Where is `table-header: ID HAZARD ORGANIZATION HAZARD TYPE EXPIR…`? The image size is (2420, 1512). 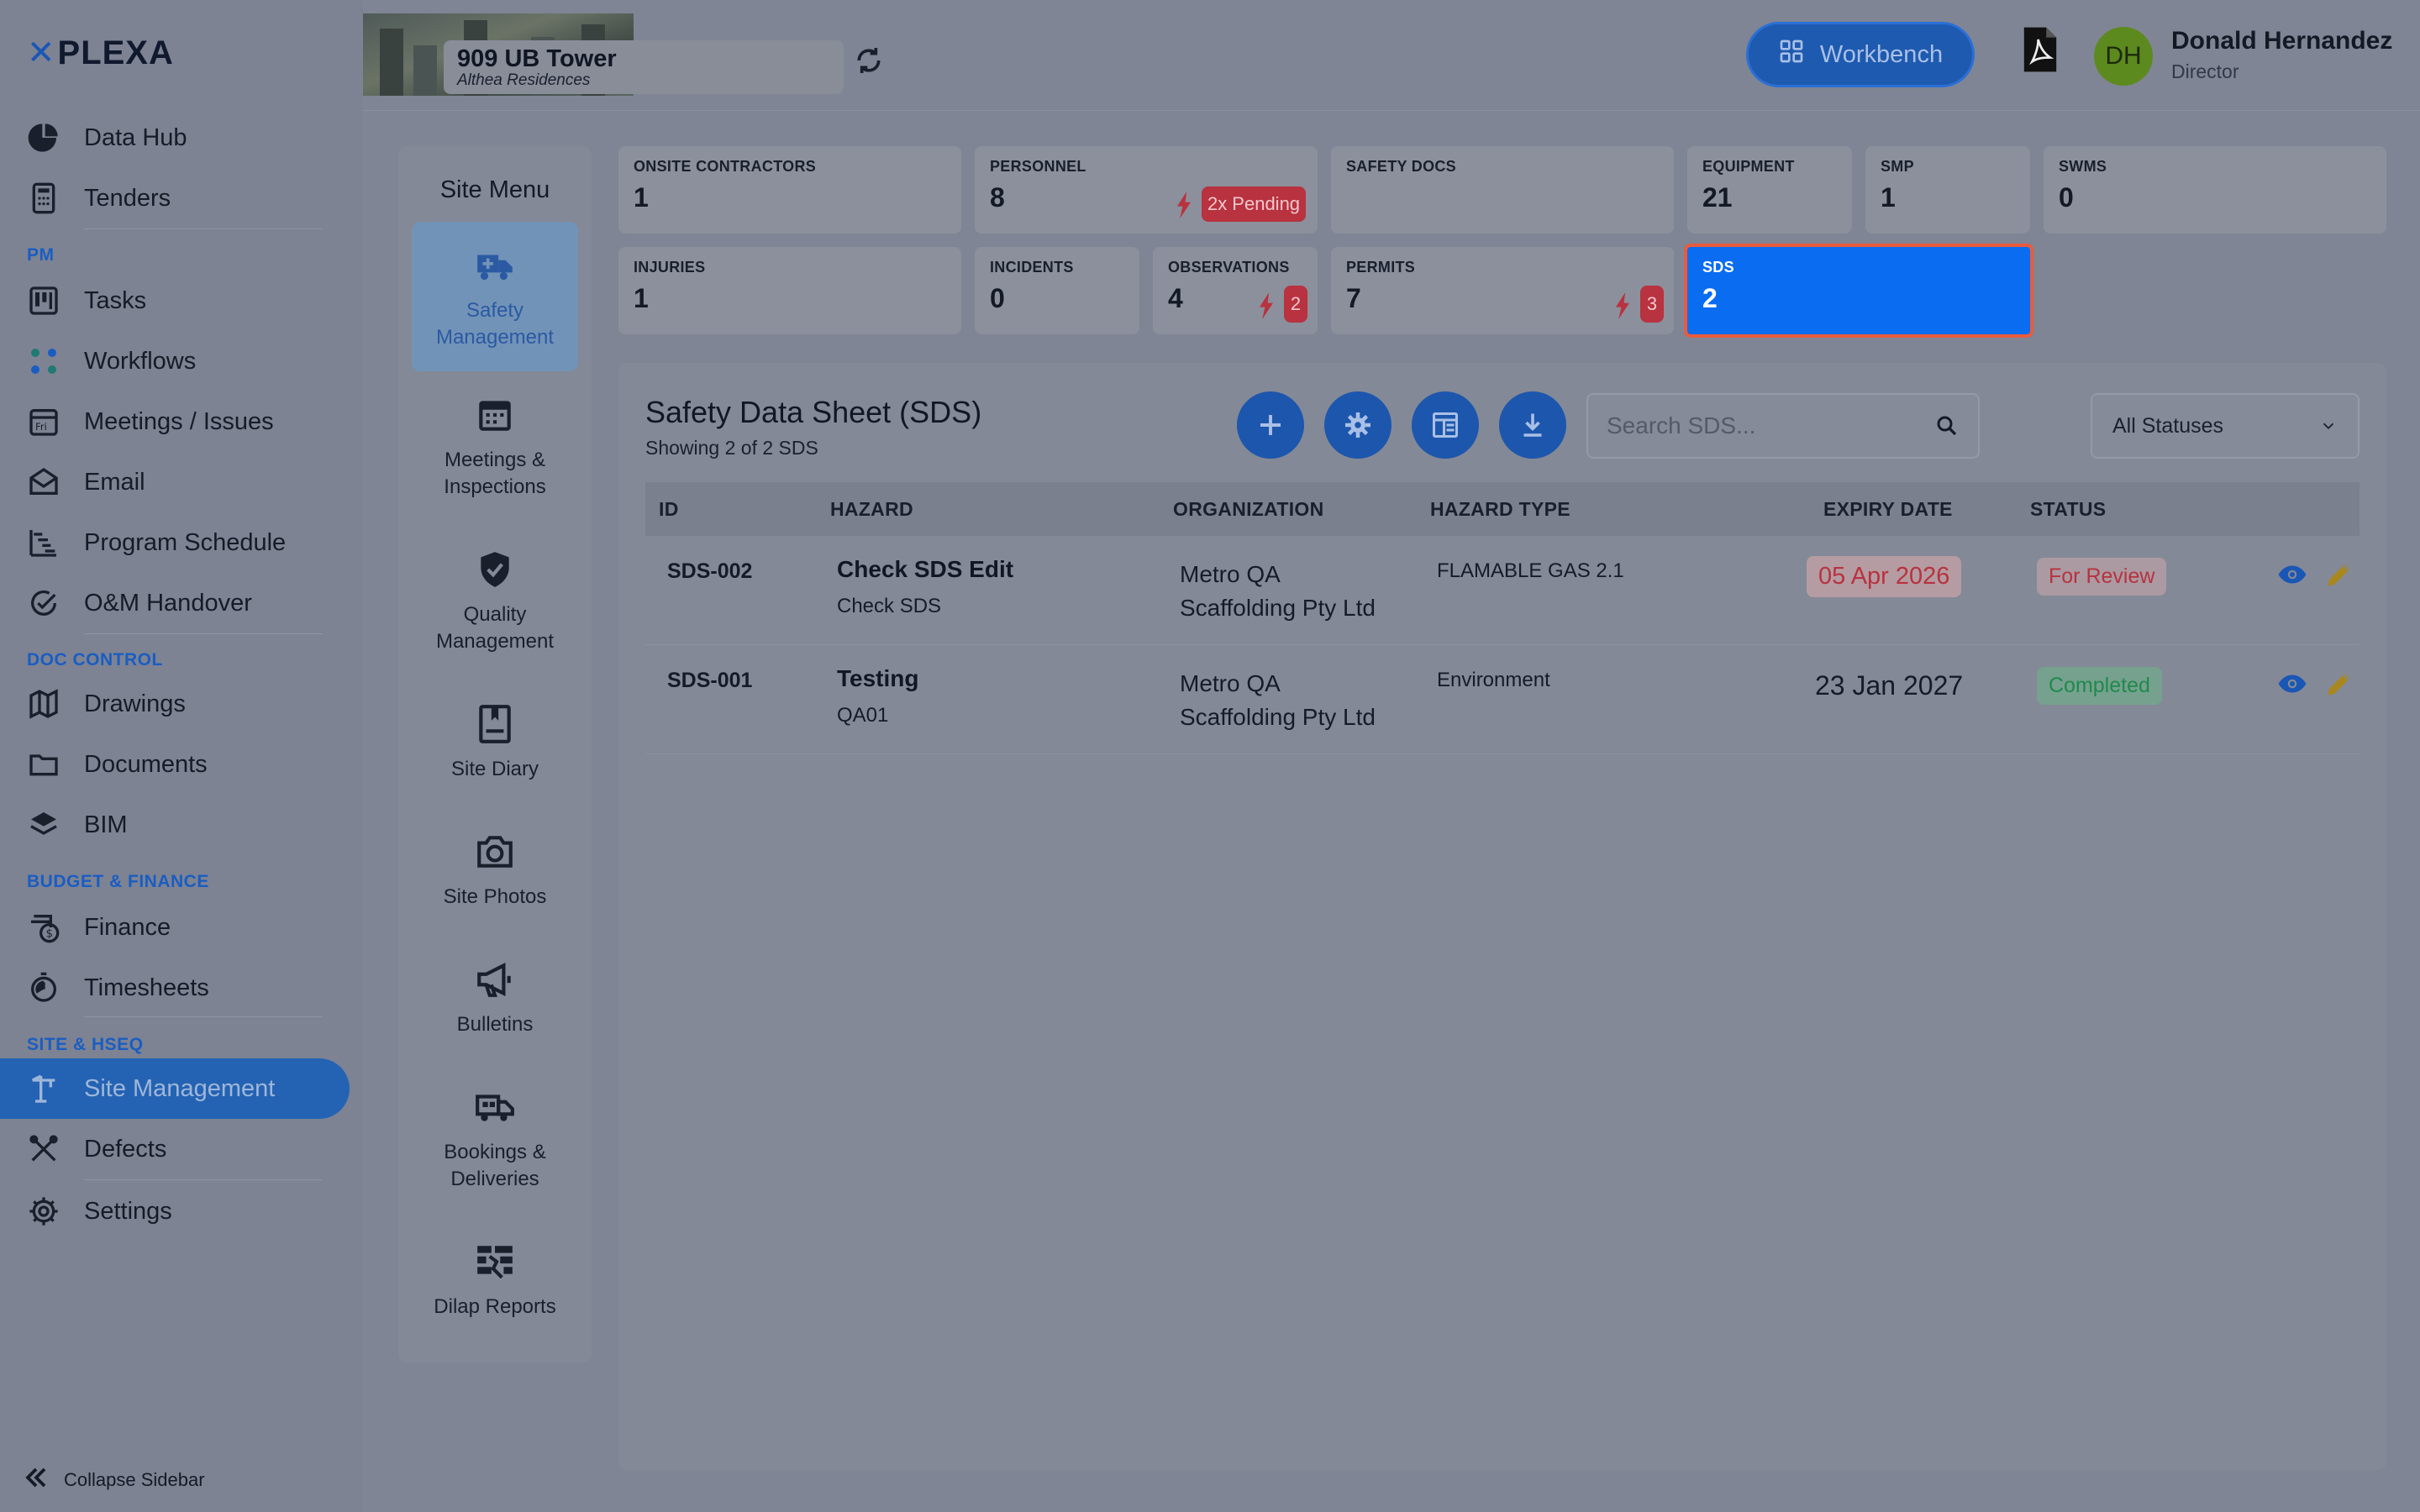 table-header: ID HAZARD ORGANIZATION HAZARD TYPE EXPIR… is located at coordinates (1502, 509).